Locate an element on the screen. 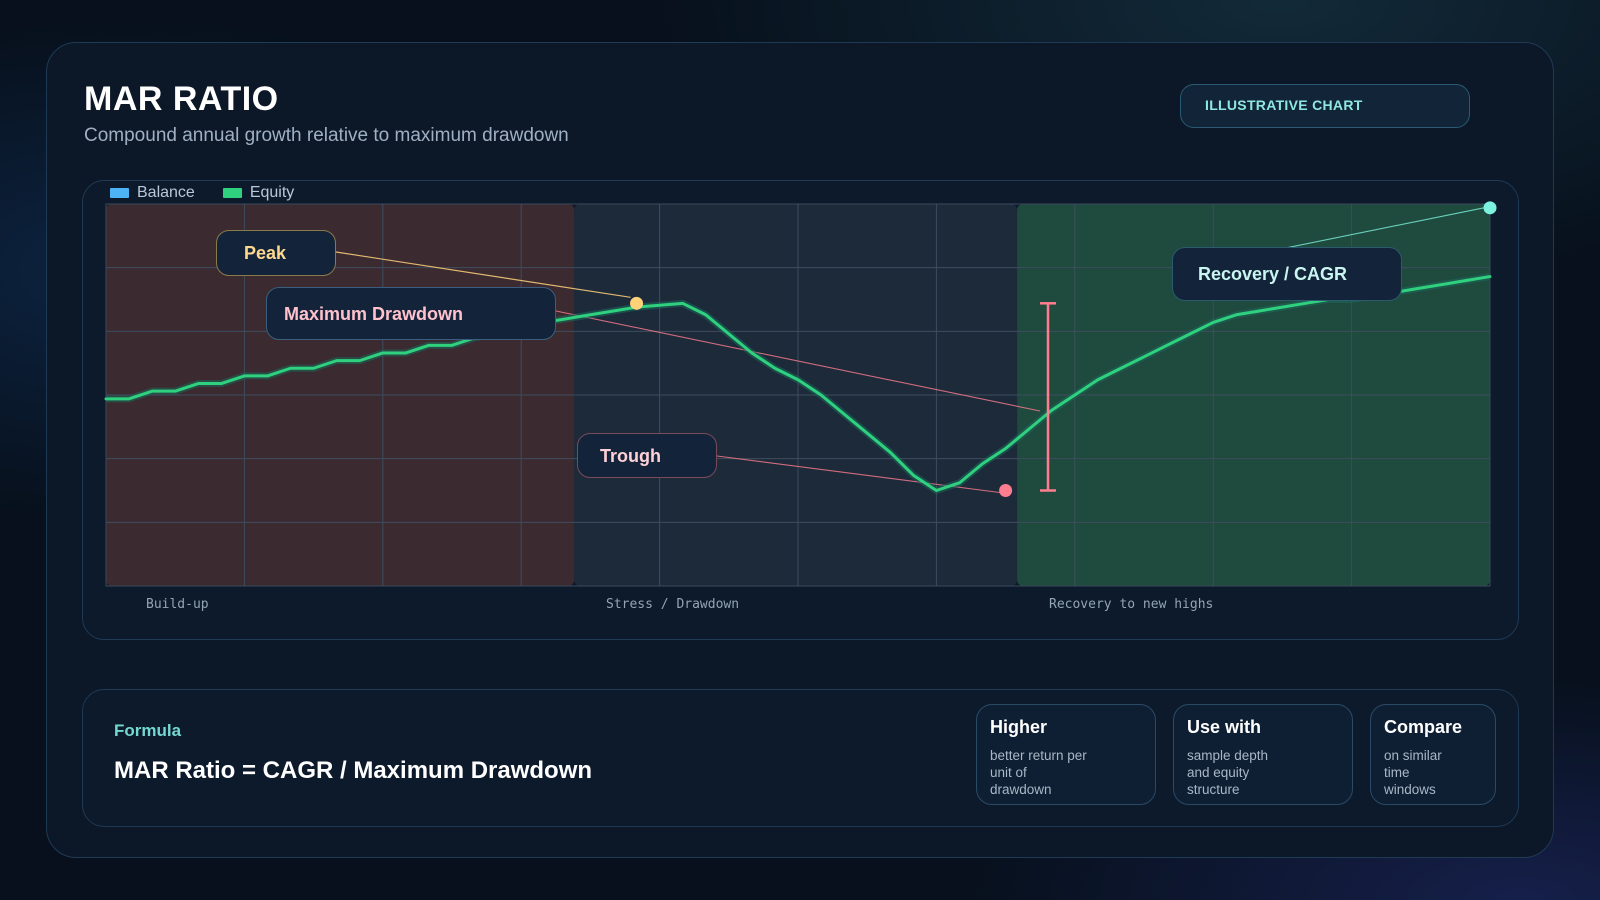  legend-item-balance: Balance is located at coordinates (152, 193).